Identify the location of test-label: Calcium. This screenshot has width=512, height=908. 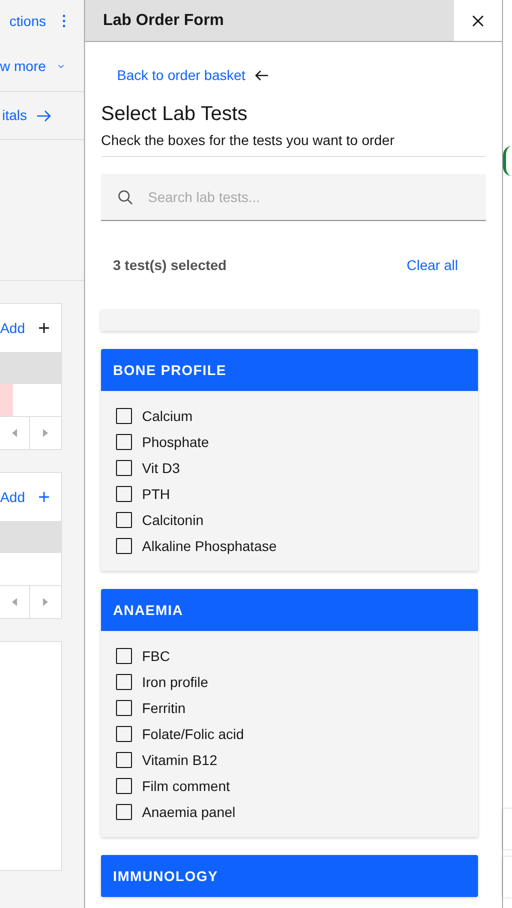
(167, 416).